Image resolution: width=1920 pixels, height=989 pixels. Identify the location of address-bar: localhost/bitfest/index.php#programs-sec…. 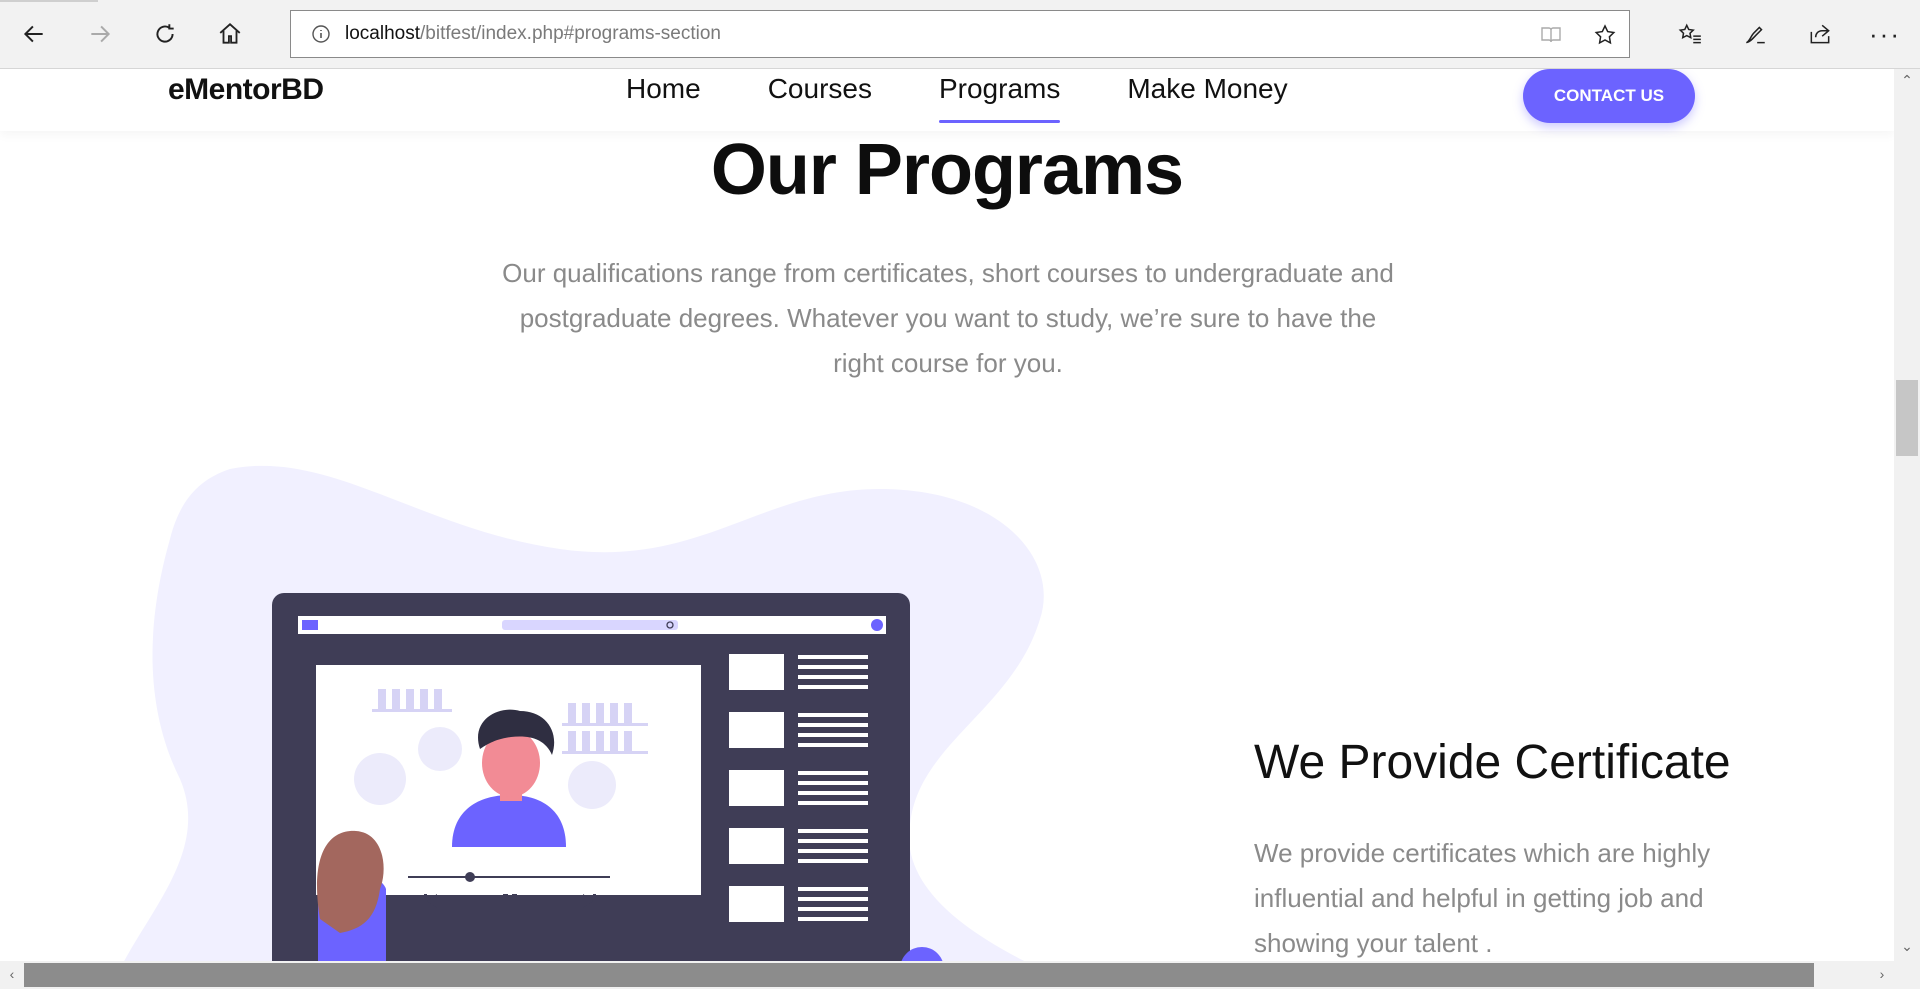
(960, 34).